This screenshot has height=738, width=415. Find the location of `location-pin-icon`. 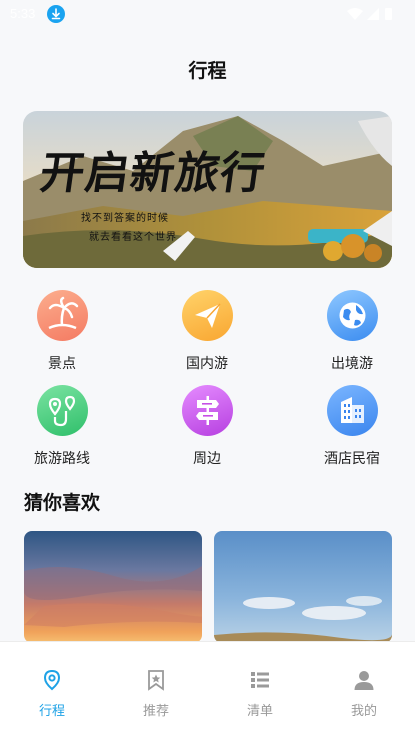

location-pin-icon is located at coordinates (52, 680).